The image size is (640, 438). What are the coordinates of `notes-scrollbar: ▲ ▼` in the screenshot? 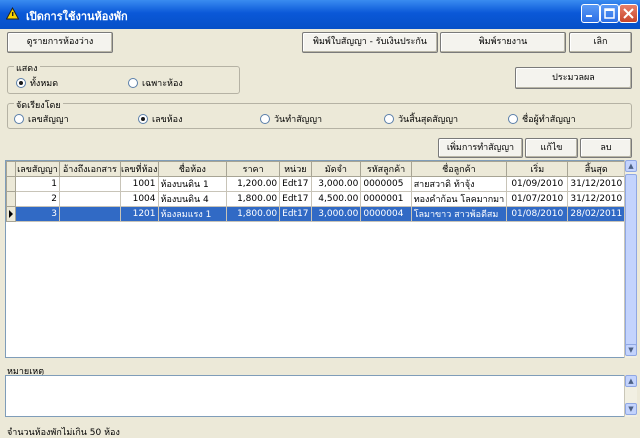 It's located at (630, 396).